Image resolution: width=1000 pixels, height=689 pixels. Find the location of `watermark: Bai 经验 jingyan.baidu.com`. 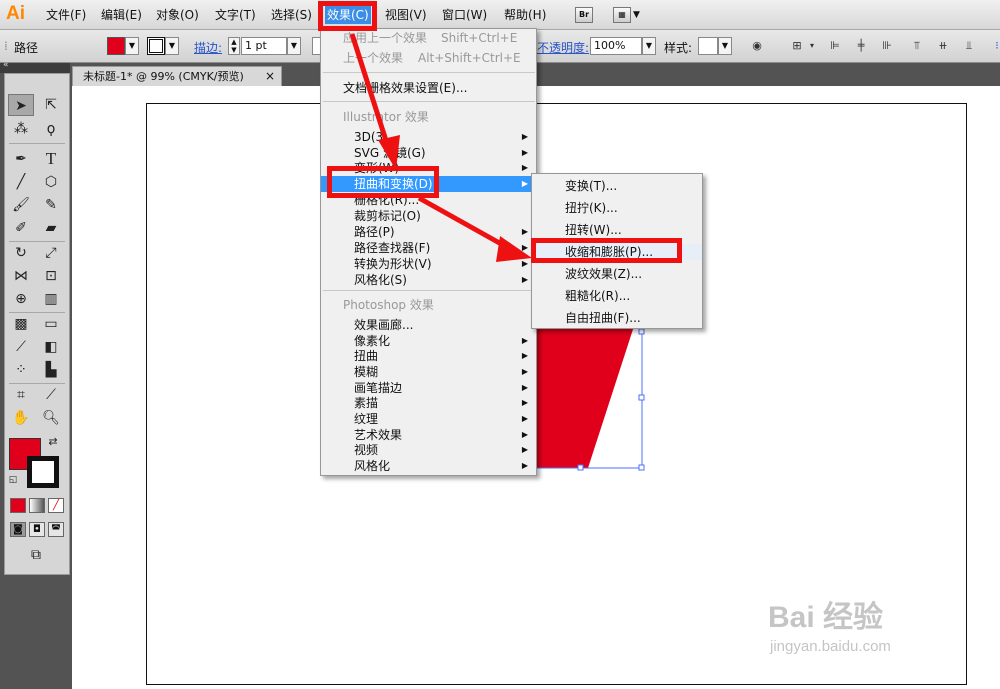

watermark: Bai 经验 jingyan.baidu.com is located at coordinates (868, 622).